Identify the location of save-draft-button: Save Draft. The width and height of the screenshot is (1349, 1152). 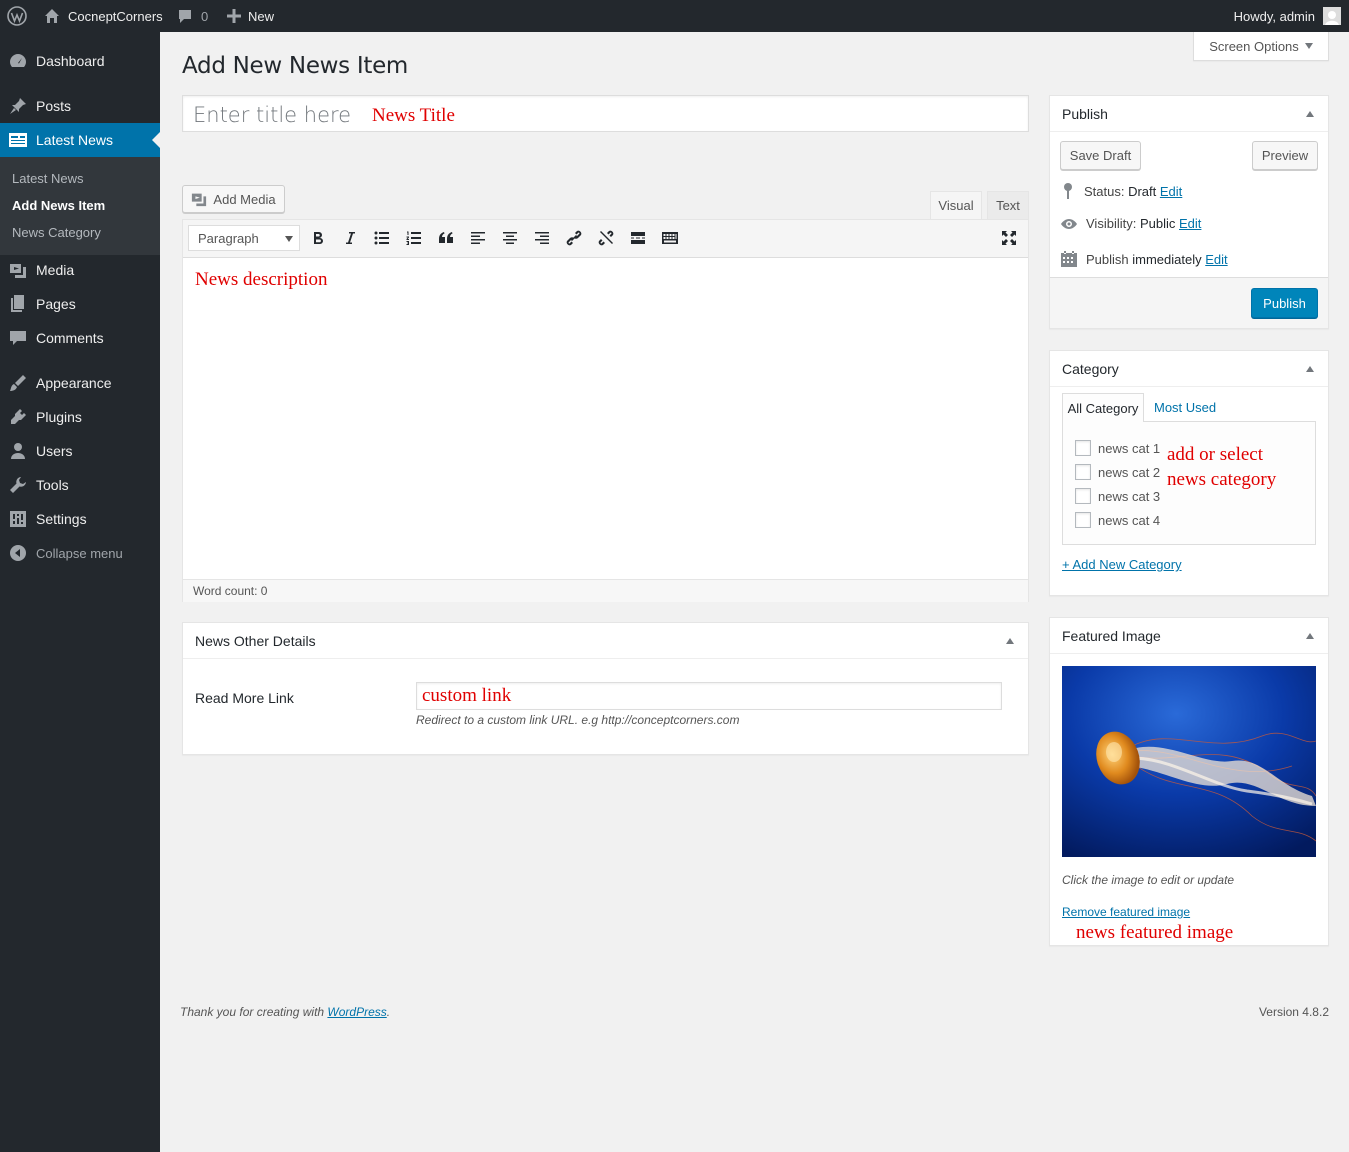
(1100, 155).